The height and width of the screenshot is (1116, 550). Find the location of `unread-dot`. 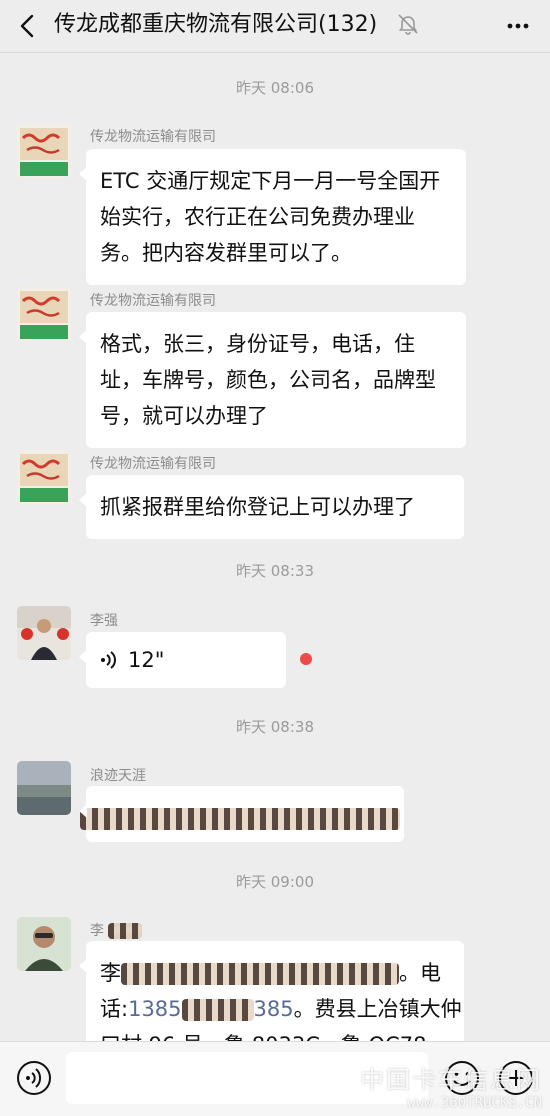

unread-dot is located at coordinates (306, 659).